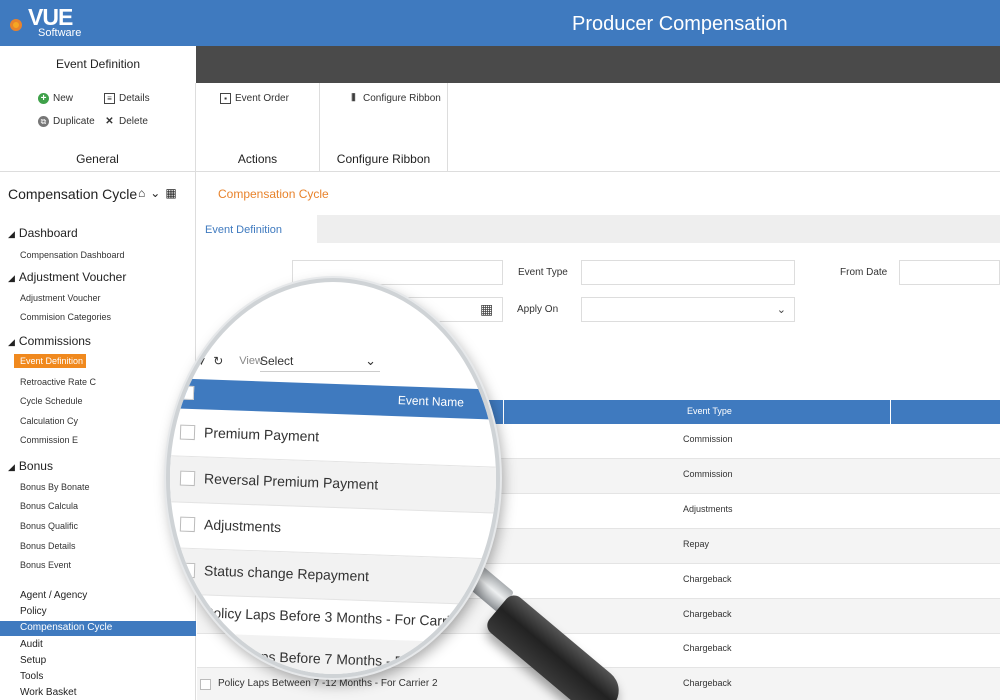 The width and height of the screenshot is (1000, 700). What do you see at coordinates (187, 393) in the screenshot?
I see `select-all-checkbox` at bounding box center [187, 393].